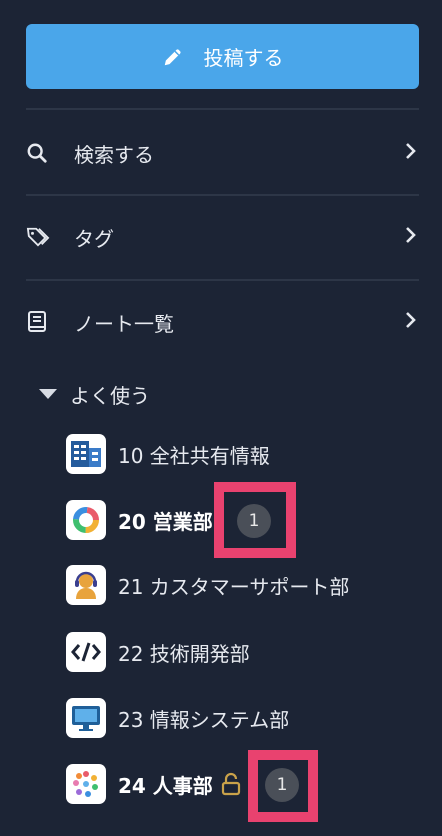 The width and height of the screenshot is (442, 836). I want to click on nav-notes: ノート一覧, so click(222, 322).